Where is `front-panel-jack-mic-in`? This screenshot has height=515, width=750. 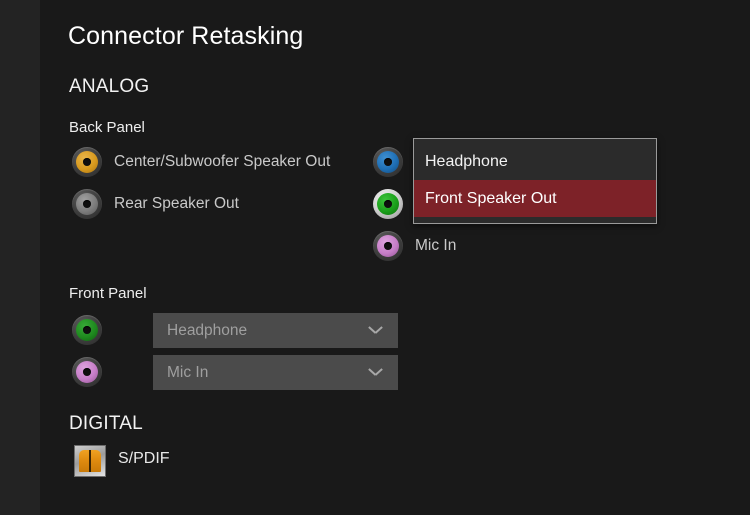 front-panel-jack-mic-in is located at coordinates (87, 372).